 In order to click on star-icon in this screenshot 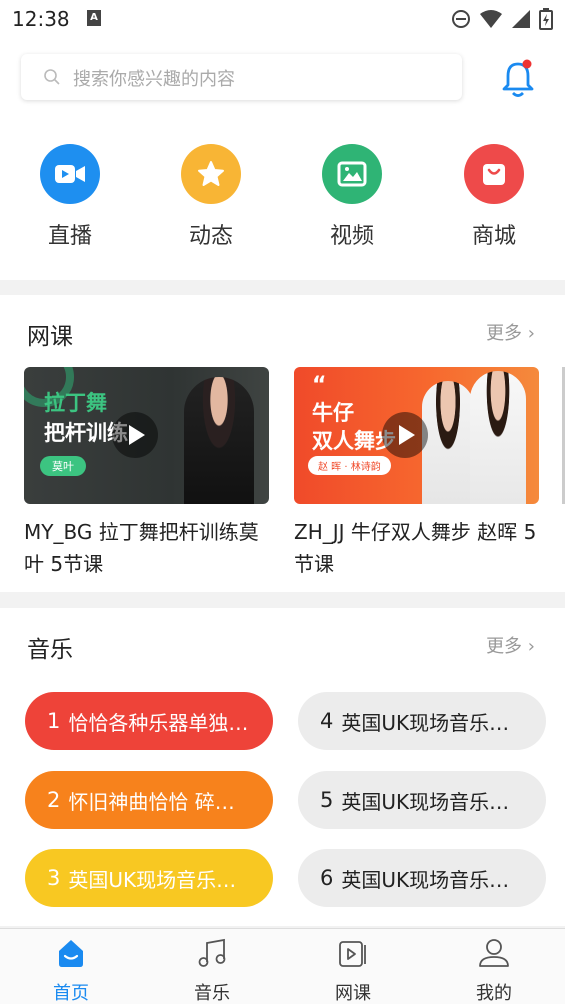, I will do `click(211, 174)`.